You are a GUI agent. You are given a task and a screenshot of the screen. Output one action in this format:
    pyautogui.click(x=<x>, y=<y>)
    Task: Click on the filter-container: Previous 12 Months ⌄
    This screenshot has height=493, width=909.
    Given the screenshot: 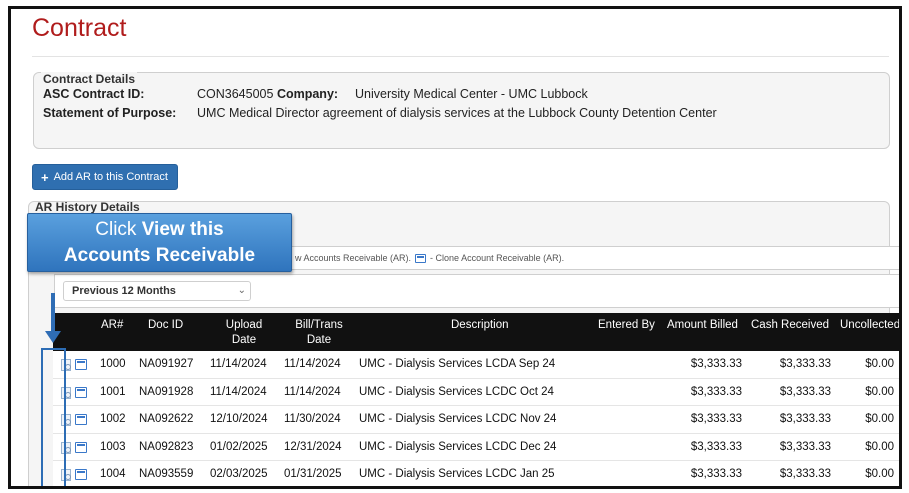 What is the action you would take?
    pyautogui.click(x=476, y=291)
    